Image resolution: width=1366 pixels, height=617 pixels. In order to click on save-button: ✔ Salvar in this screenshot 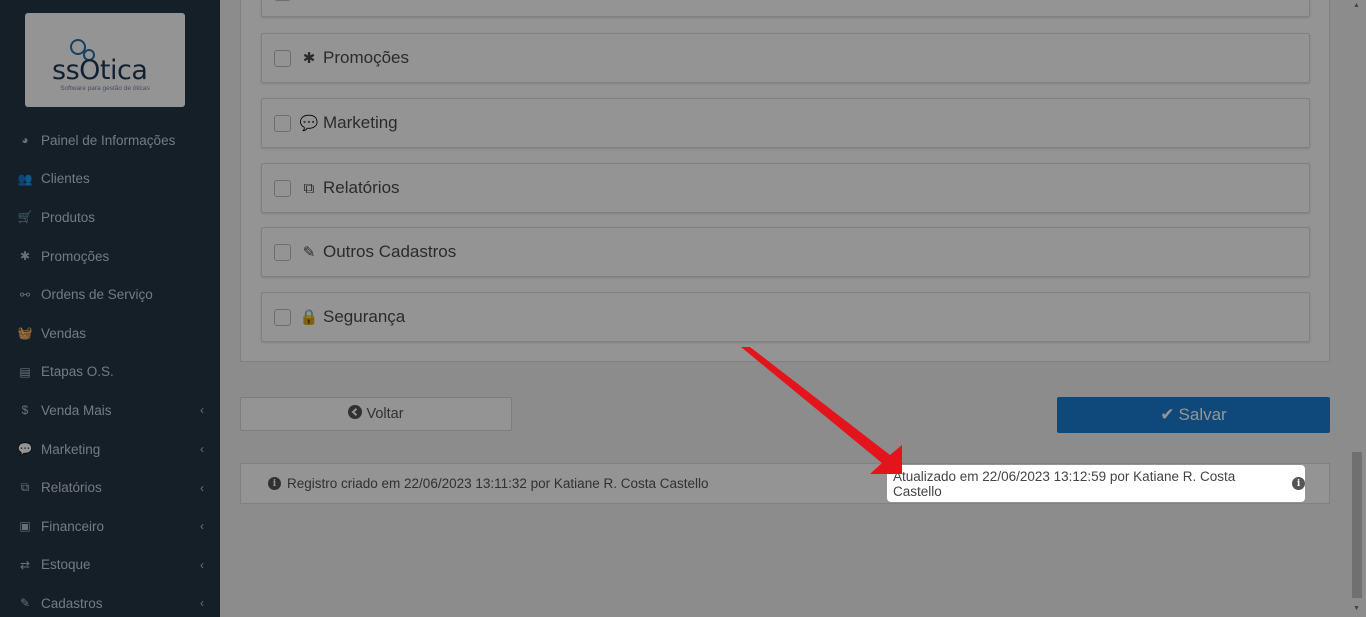, I will do `click(1193, 415)`.